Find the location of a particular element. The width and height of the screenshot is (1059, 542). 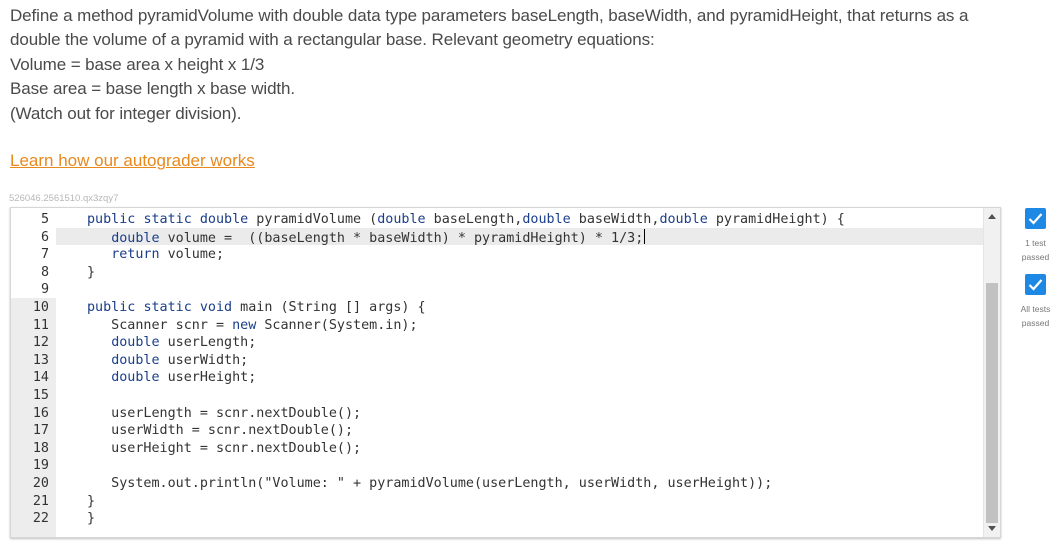

line-number: 14 is located at coordinates (40, 378).